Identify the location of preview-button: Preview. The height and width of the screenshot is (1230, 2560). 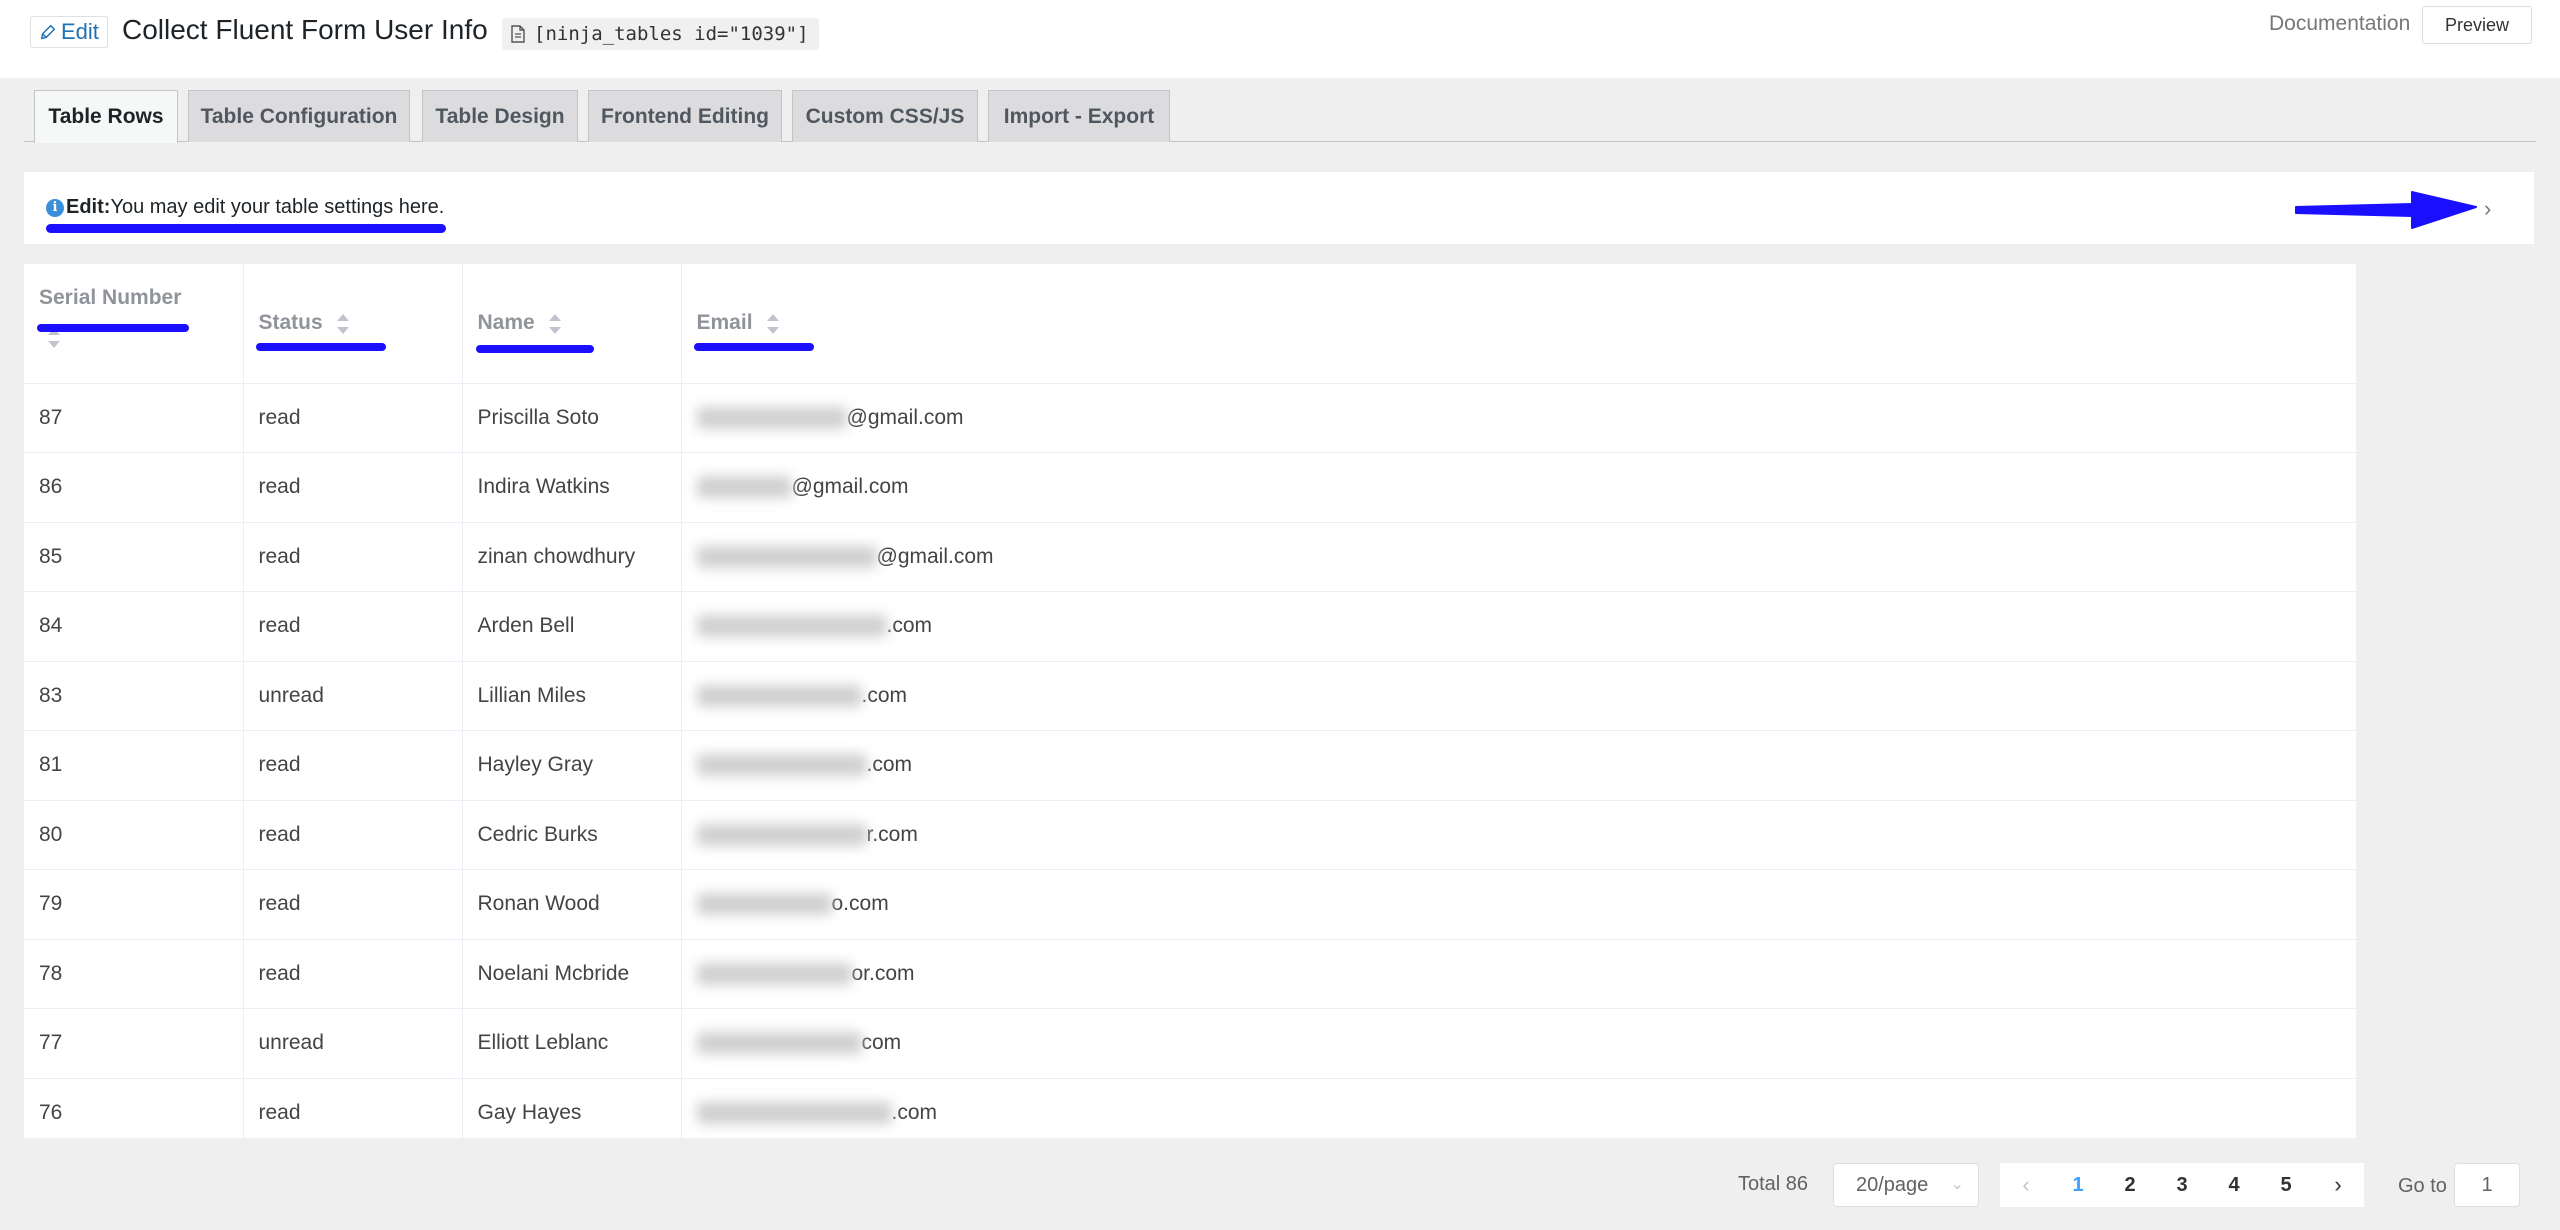
(2477, 25).